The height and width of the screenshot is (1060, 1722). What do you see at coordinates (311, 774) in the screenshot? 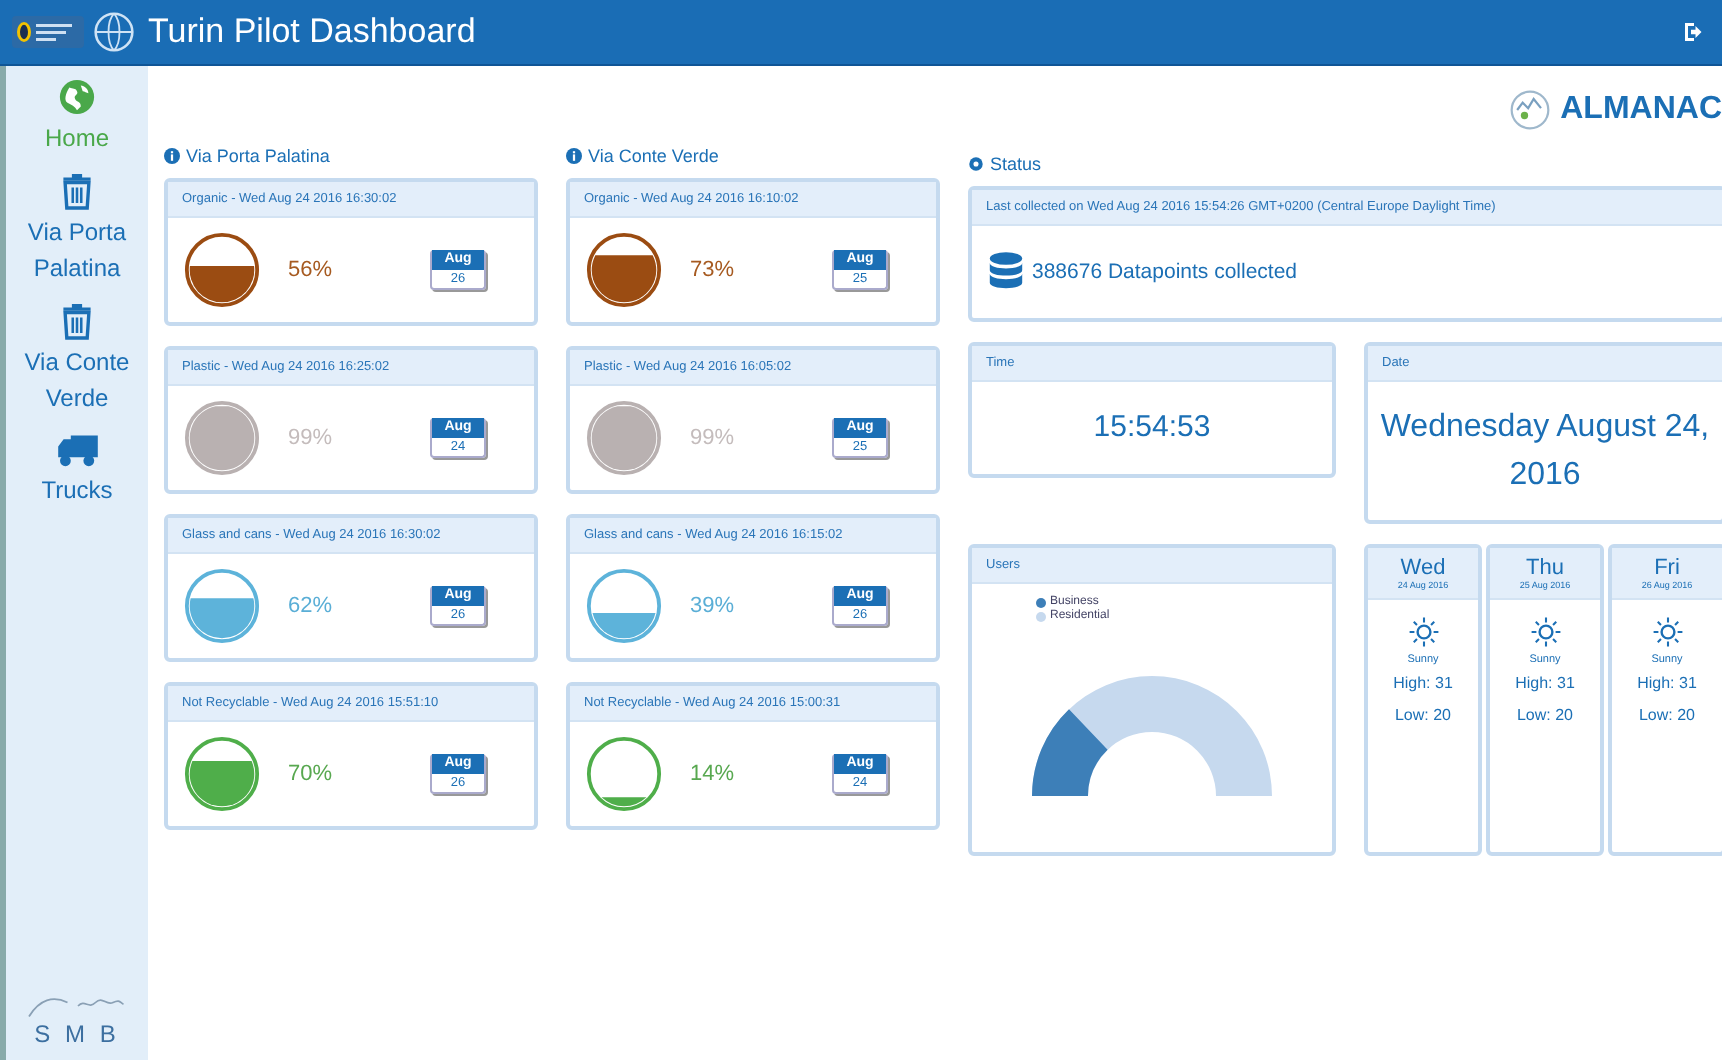
I see `fill-percent: 70%` at bounding box center [311, 774].